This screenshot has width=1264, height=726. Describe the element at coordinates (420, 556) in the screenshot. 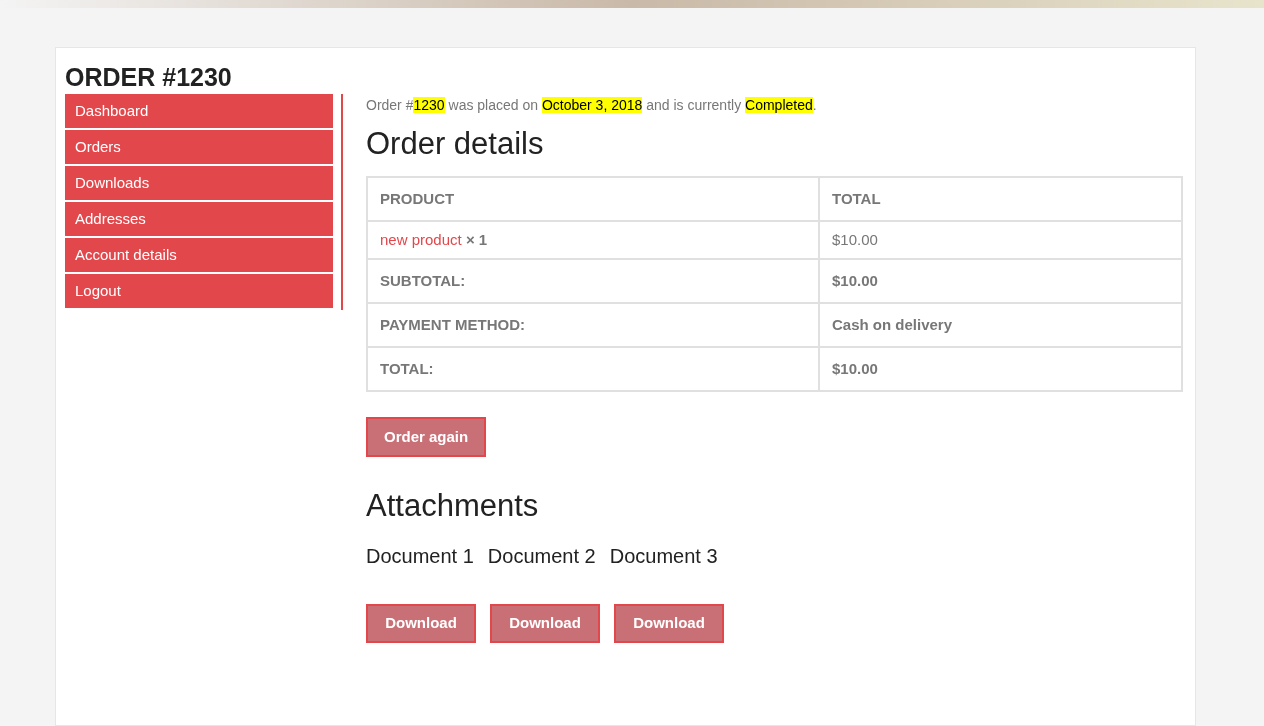

I see `document-name: Document 1` at that location.